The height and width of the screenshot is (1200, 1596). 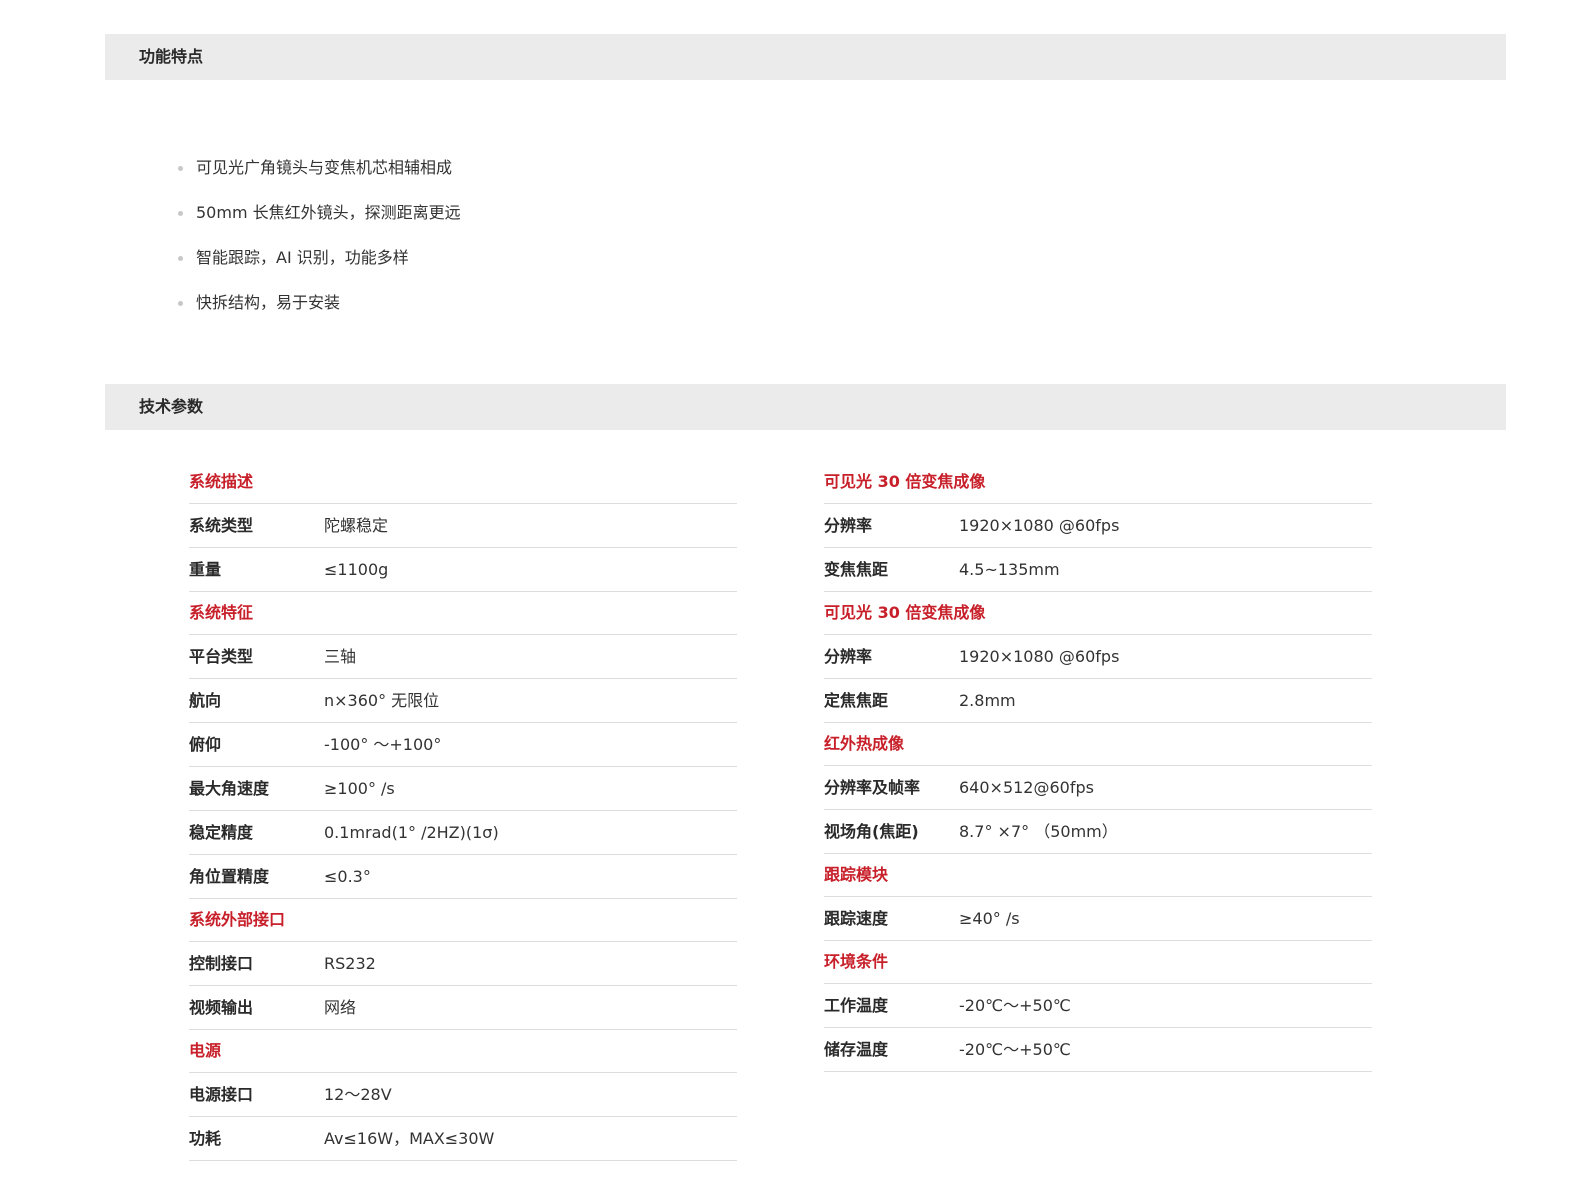 I want to click on spec-group-title: 系统描述, so click(x=463, y=482).